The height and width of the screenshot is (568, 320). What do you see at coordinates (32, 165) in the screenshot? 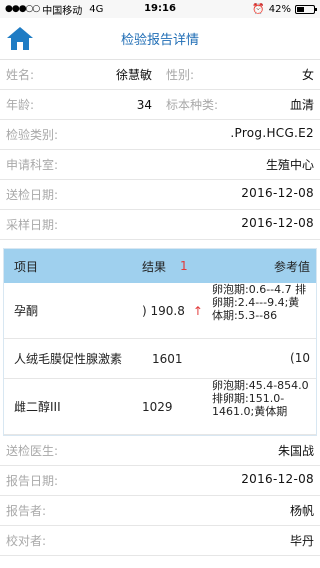
I see `dept-label: 申请科室:` at bounding box center [32, 165].